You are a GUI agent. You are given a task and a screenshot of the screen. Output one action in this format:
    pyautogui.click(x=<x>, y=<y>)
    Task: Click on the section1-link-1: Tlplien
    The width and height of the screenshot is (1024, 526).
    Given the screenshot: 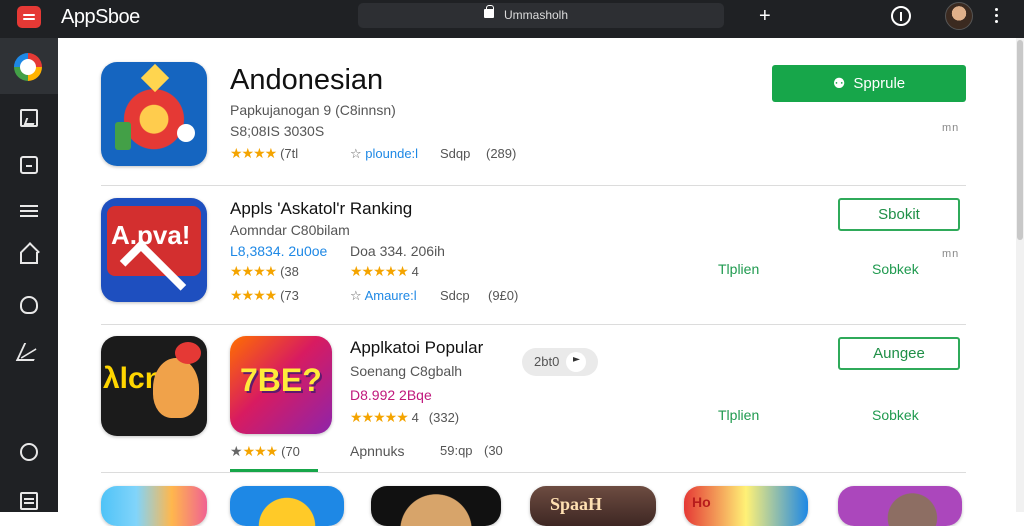 What is the action you would take?
    pyautogui.click(x=738, y=269)
    